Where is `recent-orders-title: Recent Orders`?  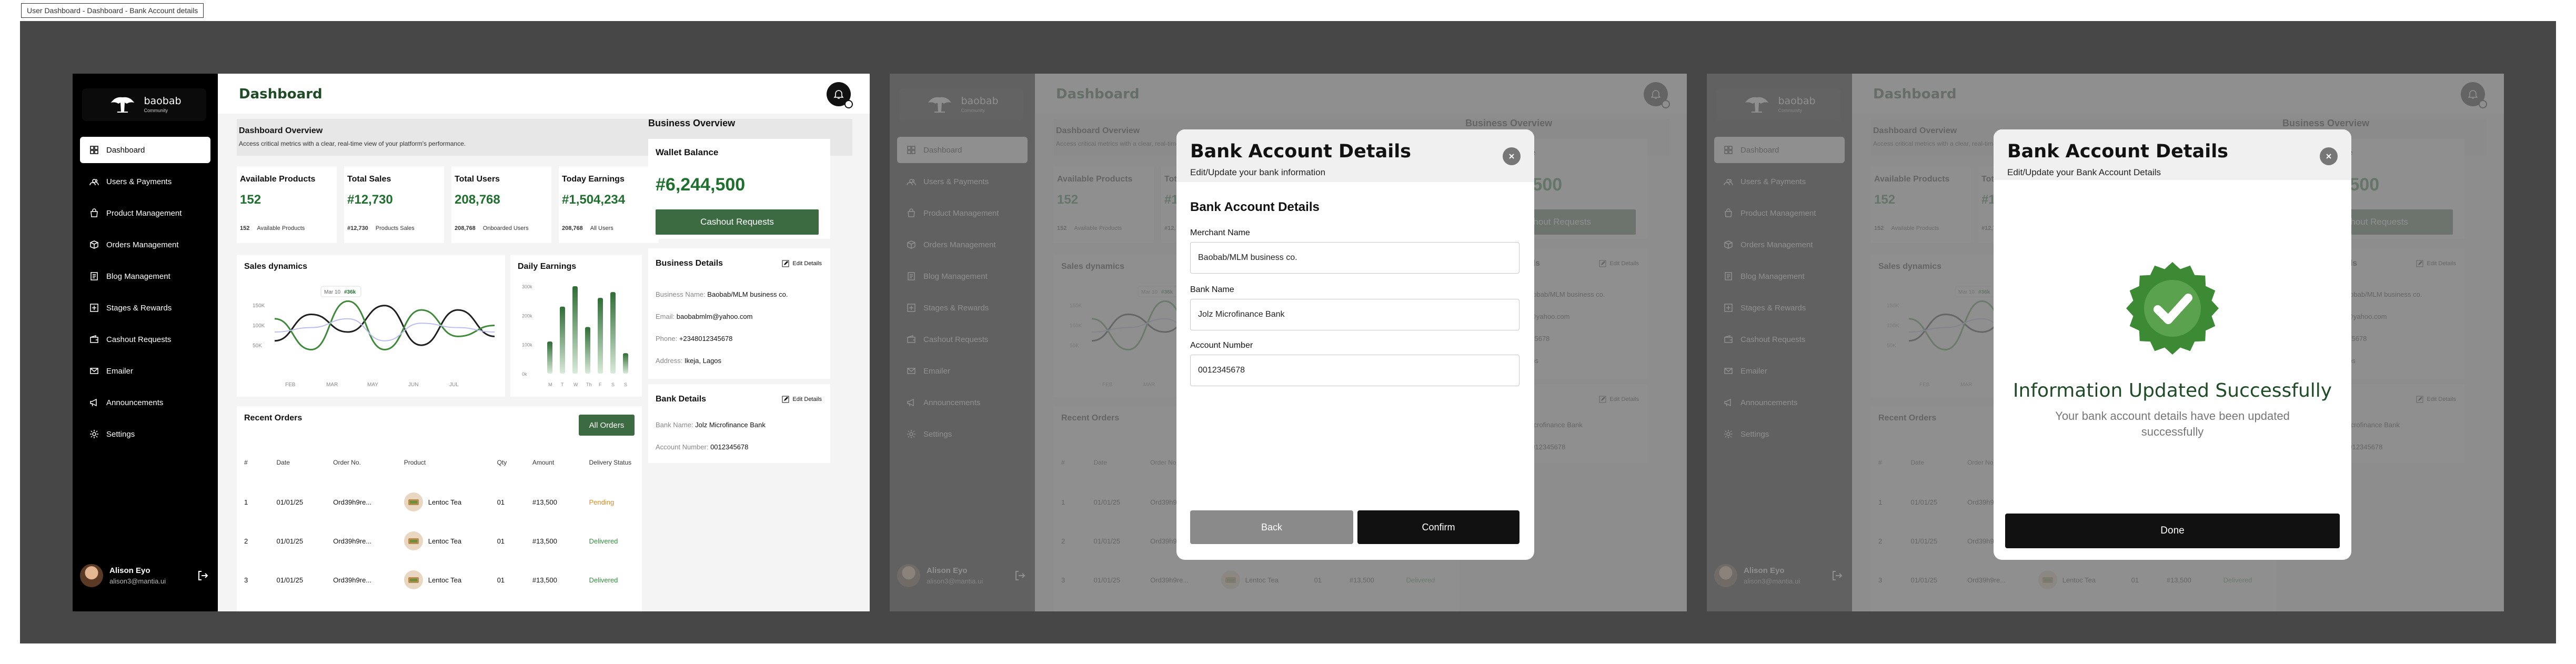
recent-orders-title: Recent Orders is located at coordinates (274, 418).